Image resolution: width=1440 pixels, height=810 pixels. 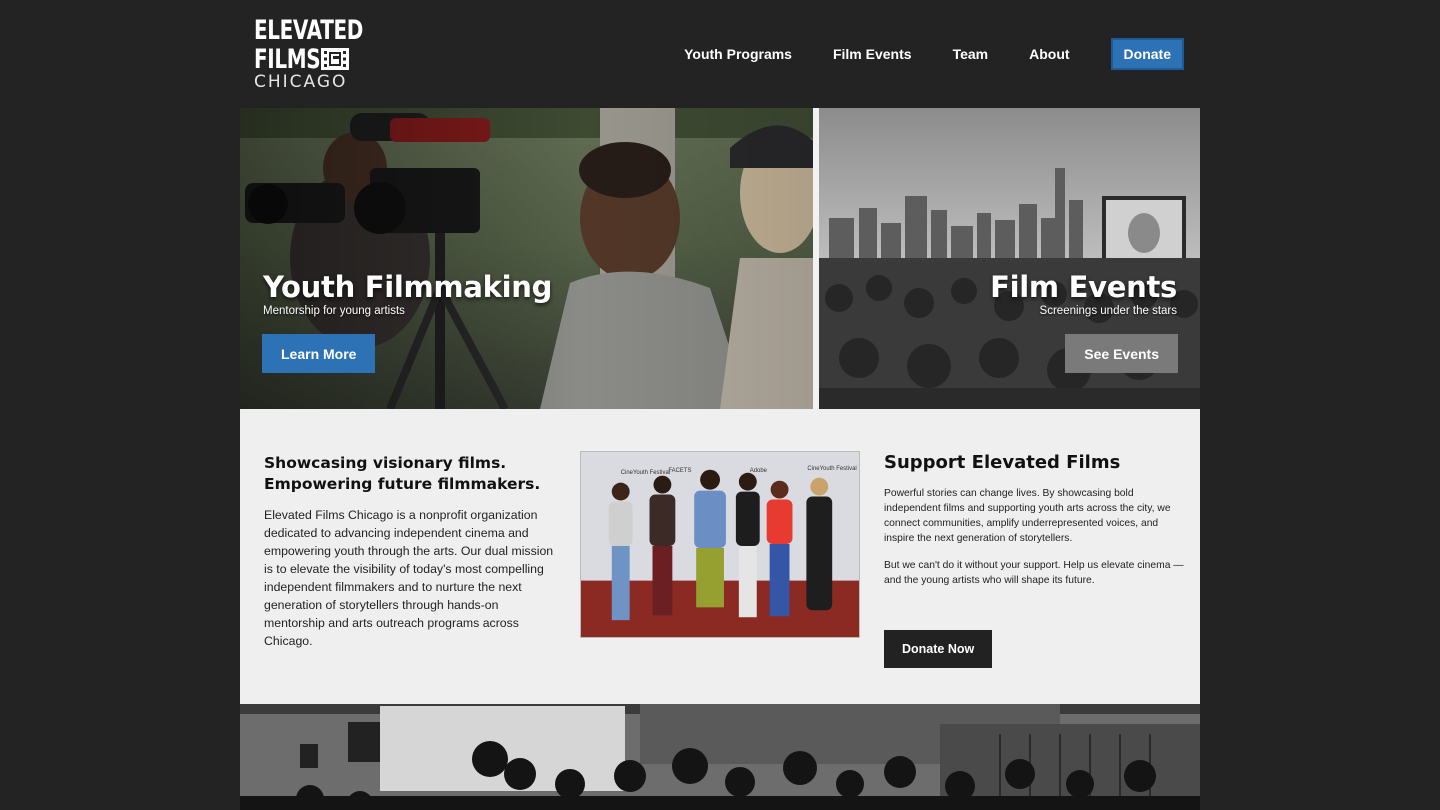 I want to click on learn-more-button: Learn More, so click(x=319, y=353).